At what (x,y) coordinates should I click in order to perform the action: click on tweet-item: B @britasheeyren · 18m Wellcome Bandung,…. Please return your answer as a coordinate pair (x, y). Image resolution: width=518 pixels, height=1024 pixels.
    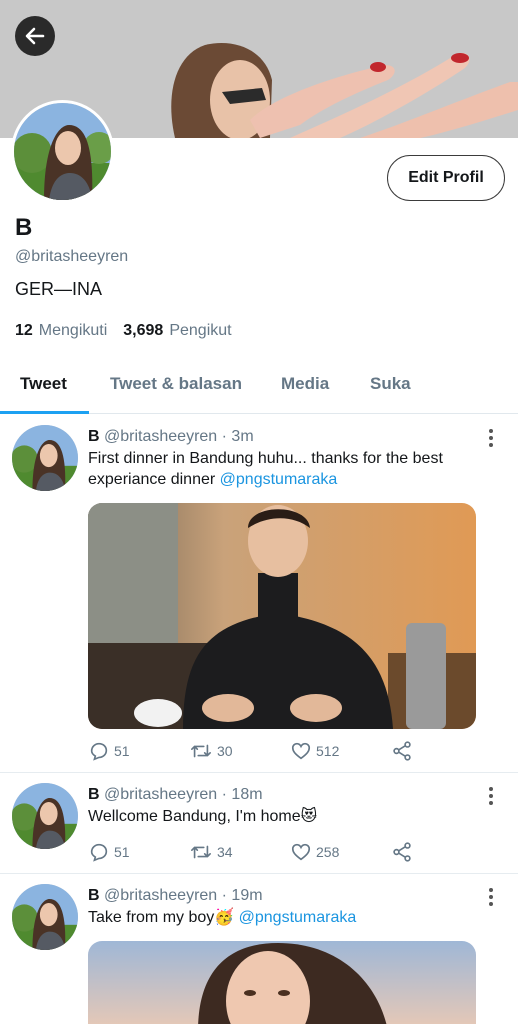
    Looking at the image, I should click on (259, 823).